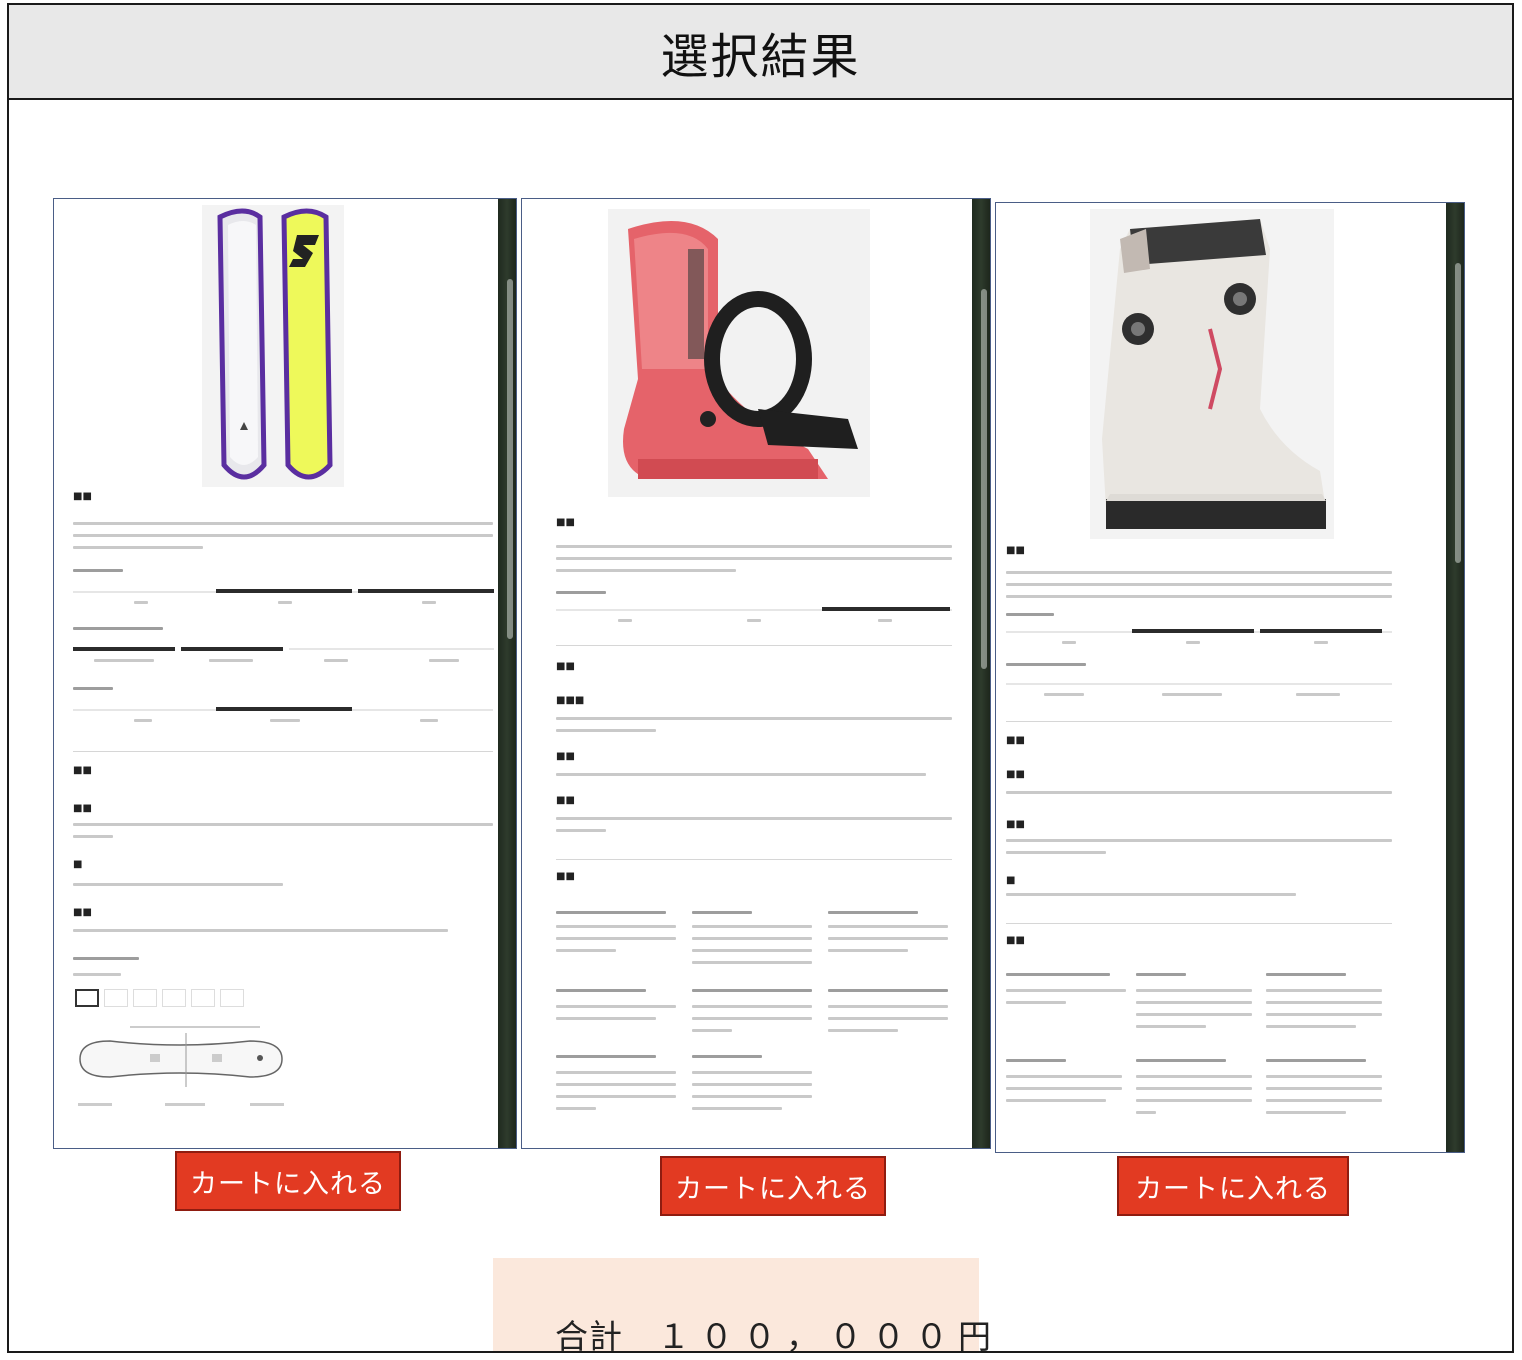 The height and width of the screenshot is (1360, 1522). Describe the element at coordinates (273, 346) in the screenshot. I see `snowboard-image` at that location.